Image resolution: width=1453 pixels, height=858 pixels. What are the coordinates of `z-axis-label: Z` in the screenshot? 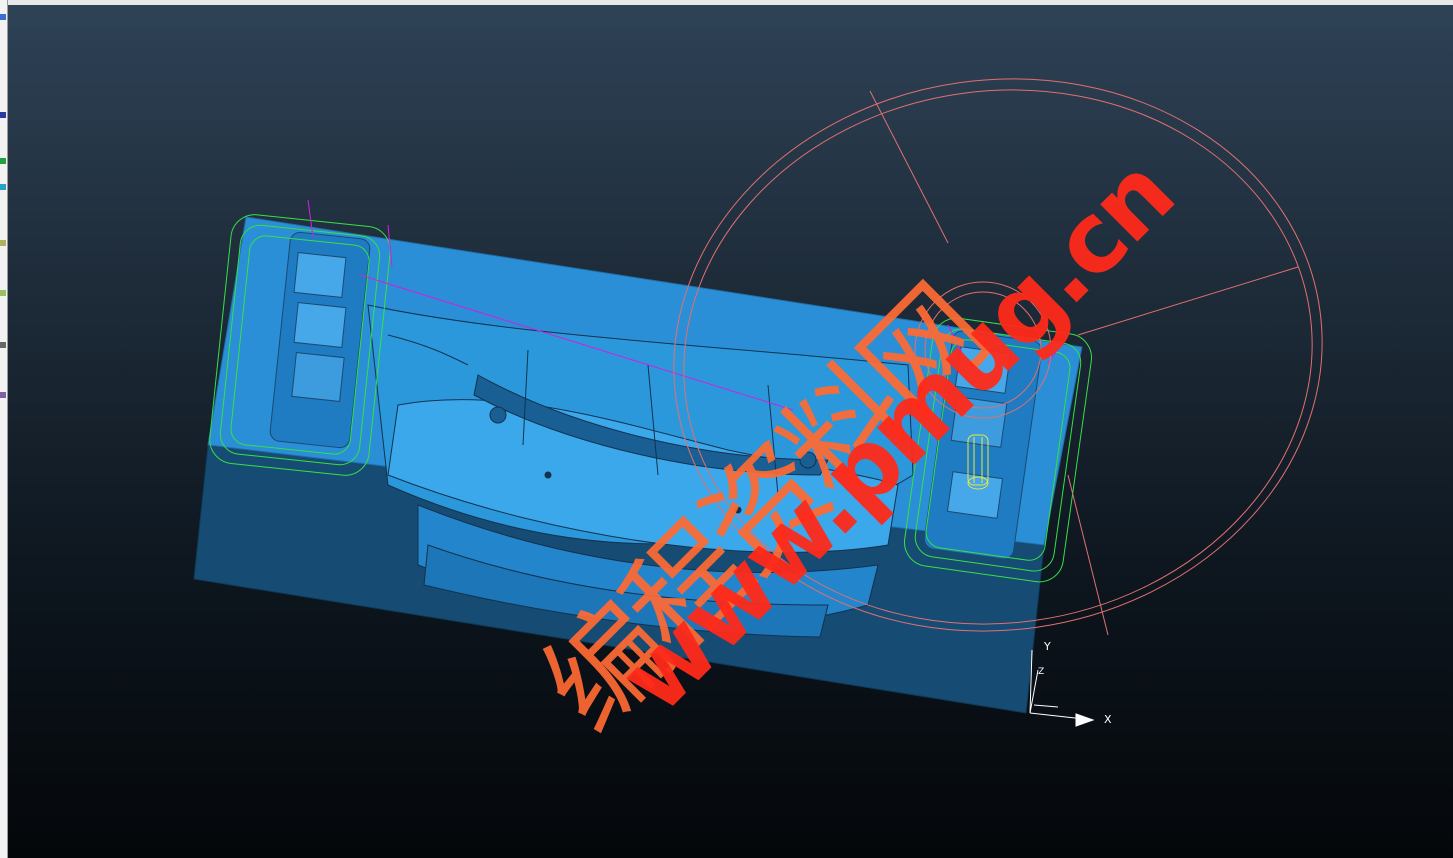 It's located at (1041, 672).